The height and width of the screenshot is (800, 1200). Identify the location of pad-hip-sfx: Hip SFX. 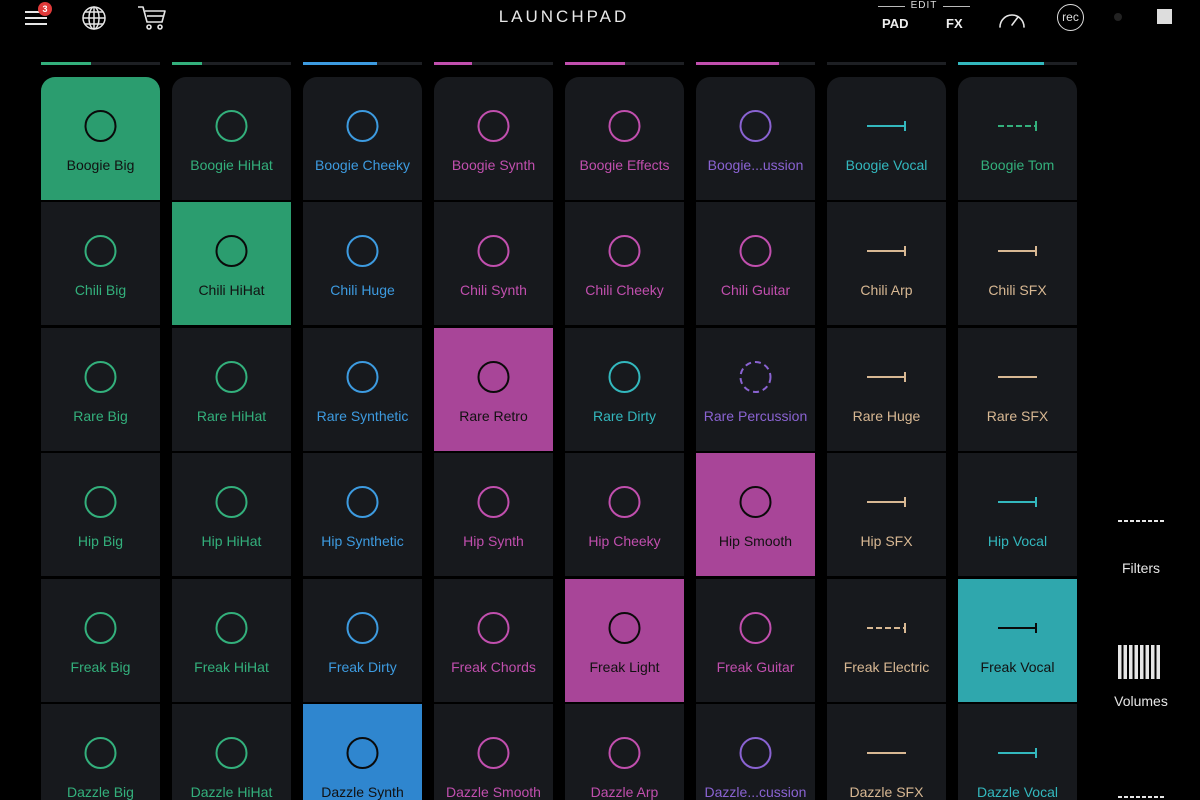
(886, 514).